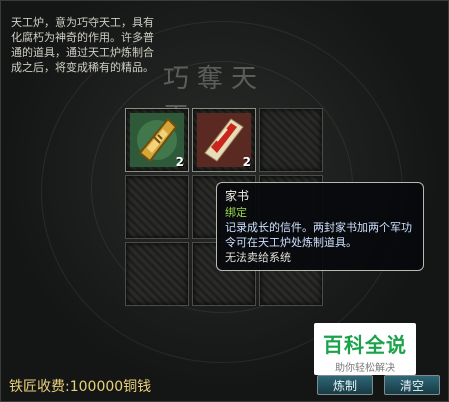 The height and width of the screenshot is (402, 449). What do you see at coordinates (412, 385) in the screenshot?
I see `clear-button: 清空` at bounding box center [412, 385].